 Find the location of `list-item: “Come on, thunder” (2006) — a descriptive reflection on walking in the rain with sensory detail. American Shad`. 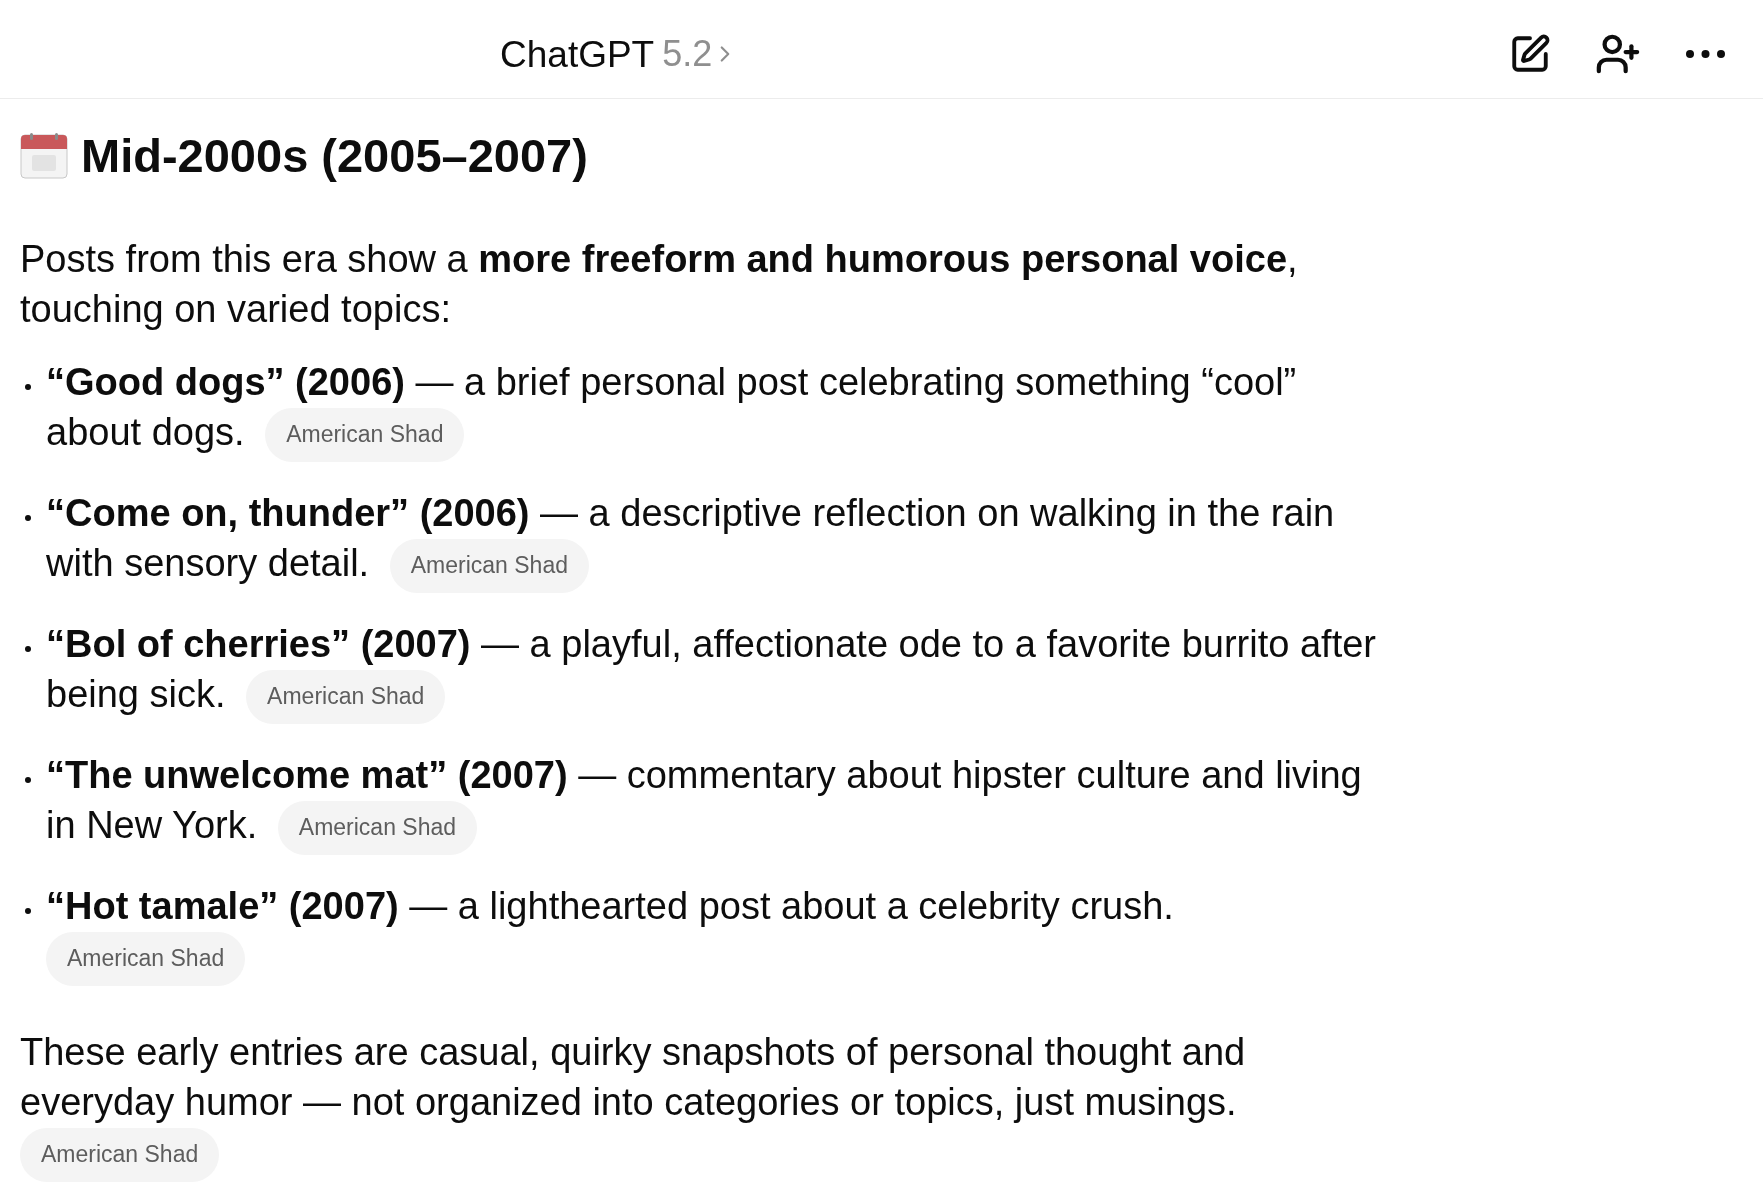

list-item: “Come on, thunder” (2006) — a descriptive reflection on walking in the rain with sensory detail. American Shad is located at coordinates (714, 538).